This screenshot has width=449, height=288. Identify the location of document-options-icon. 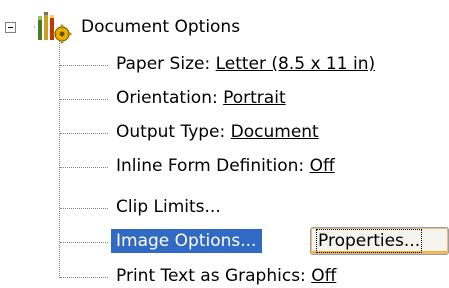
(47, 27).